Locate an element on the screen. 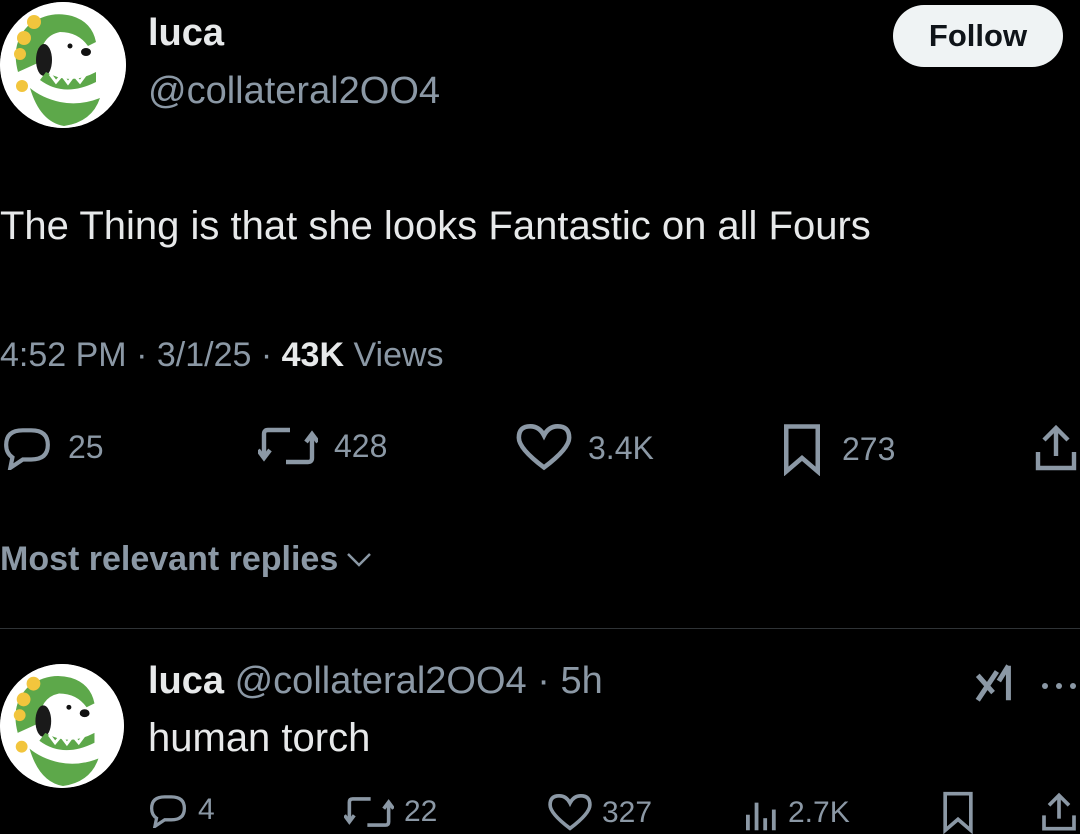 This screenshot has width=1080, height=834. more-icon is located at coordinates (1059, 687).